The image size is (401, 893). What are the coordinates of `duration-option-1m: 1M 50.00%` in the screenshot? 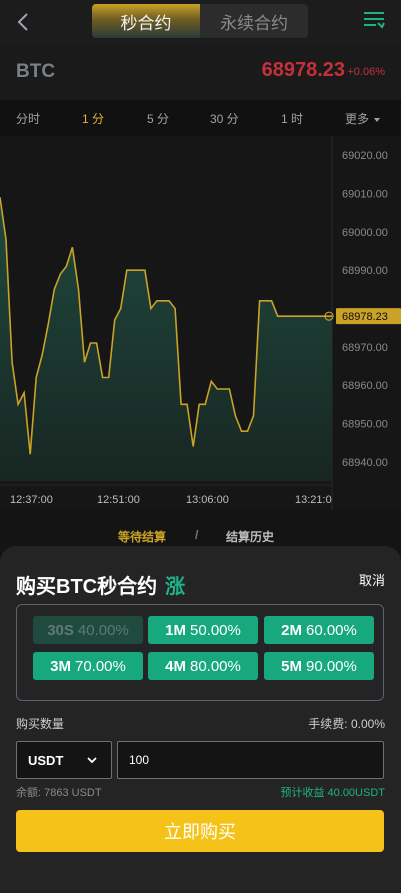 It's located at (203, 630).